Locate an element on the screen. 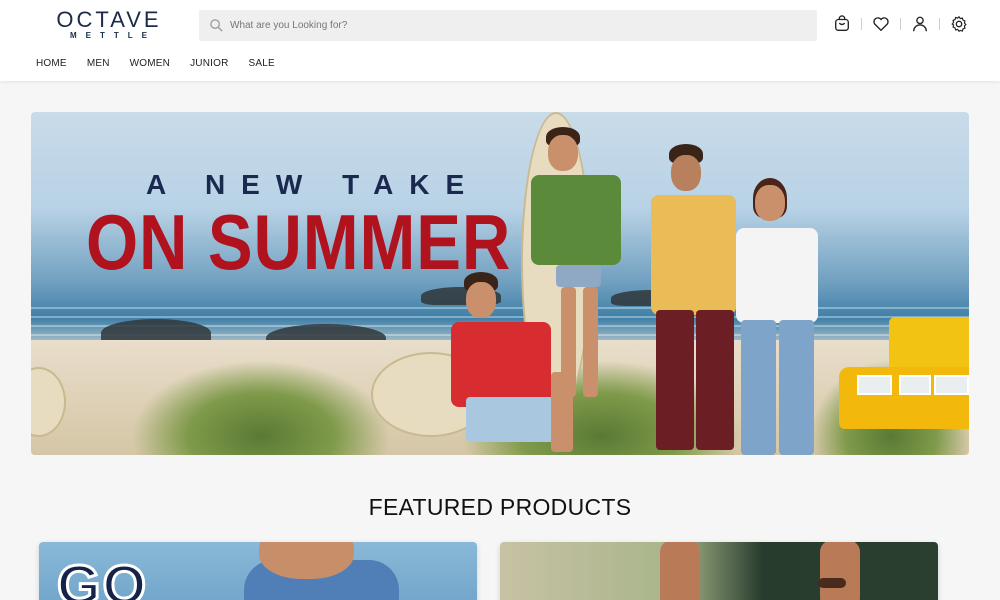 This screenshot has width=1000, height=600. product-card is located at coordinates (719, 571).